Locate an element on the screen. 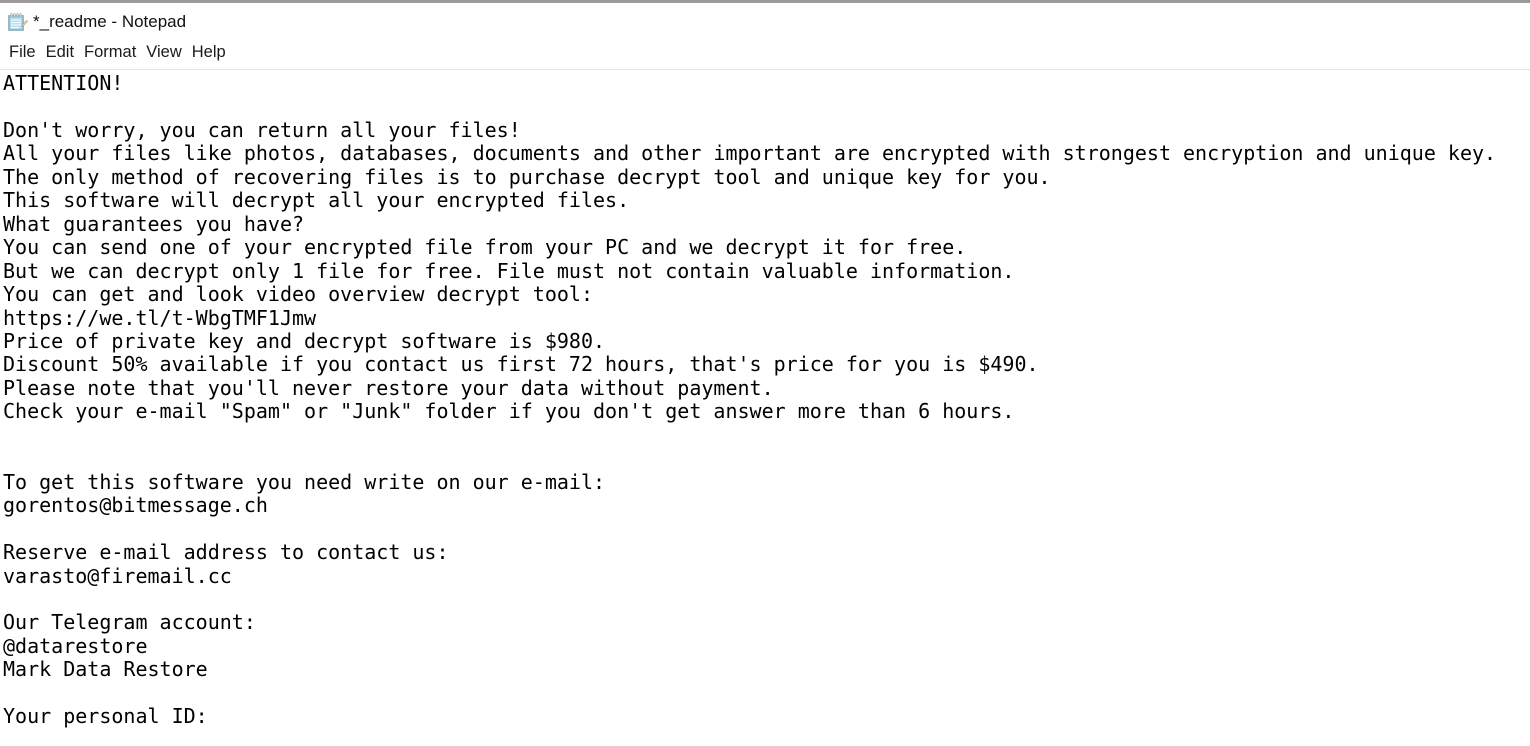 This screenshot has width=1530, height=746. menu-item-view: View is located at coordinates (163, 52).